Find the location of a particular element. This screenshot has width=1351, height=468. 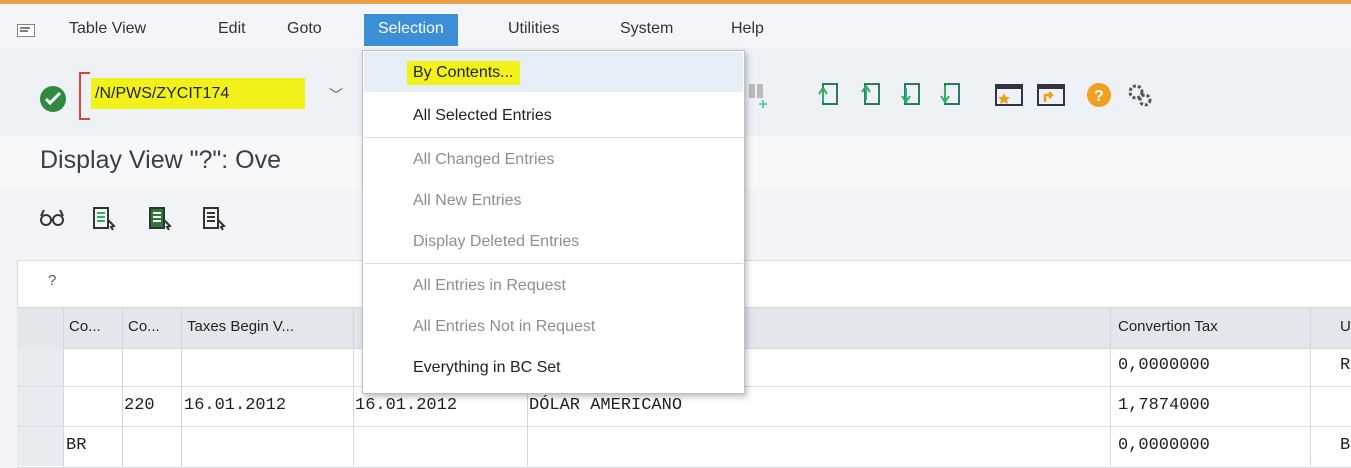

menu-item-all-entries-not-in-request: All Entries Not in Request is located at coordinates (504, 326).